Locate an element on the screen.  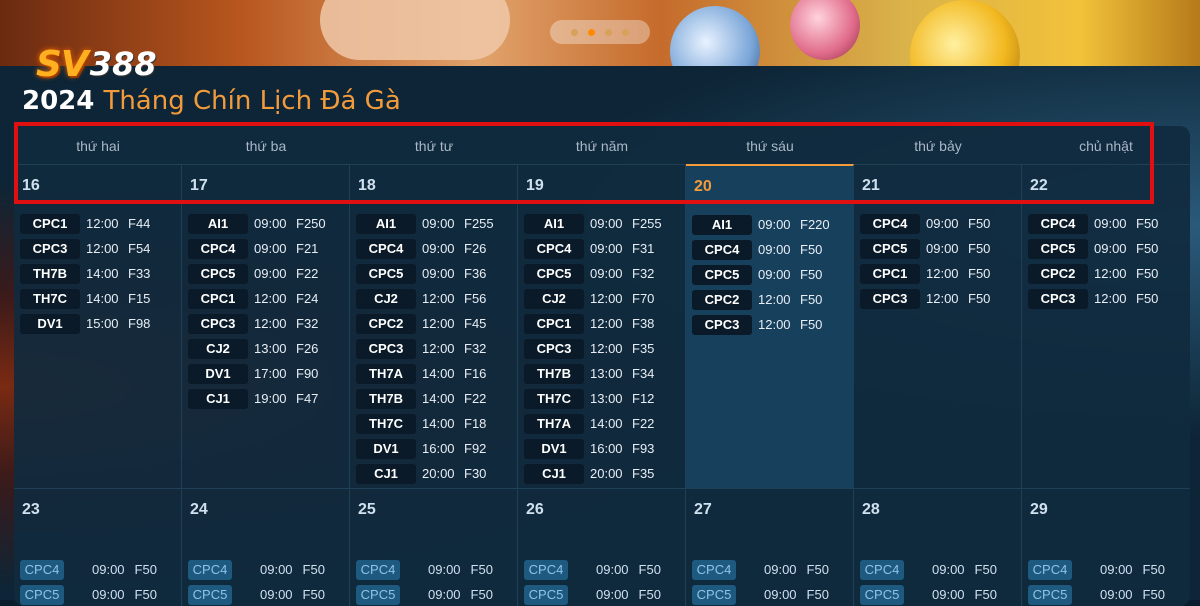
event-row: CJ1 19:00 F47 is located at coordinates (266, 398).